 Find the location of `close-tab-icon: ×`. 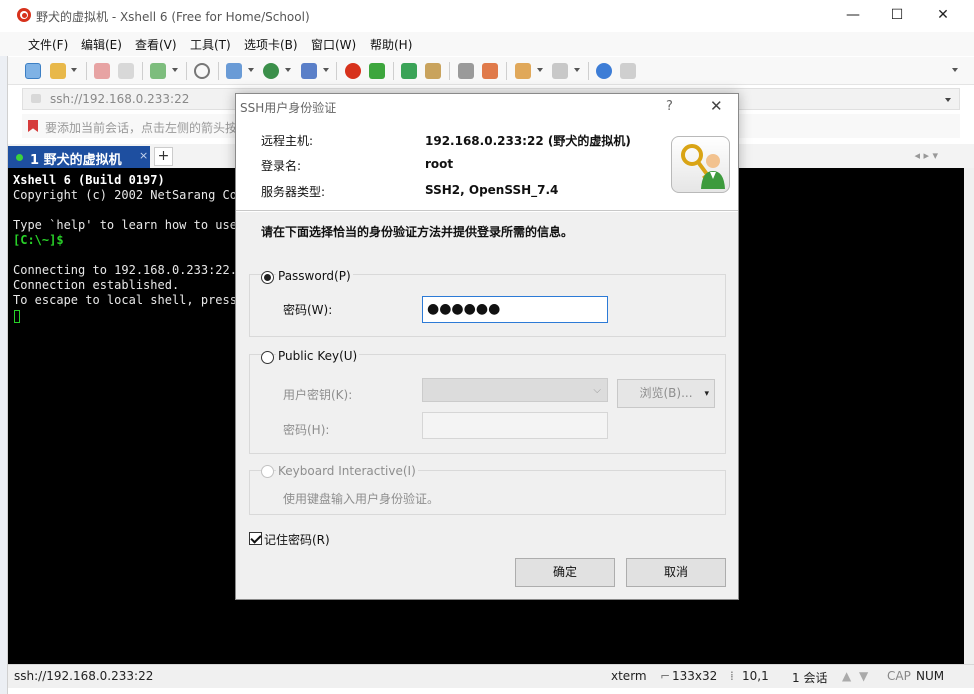

close-tab-icon: × is located at coordinates (143, 155).